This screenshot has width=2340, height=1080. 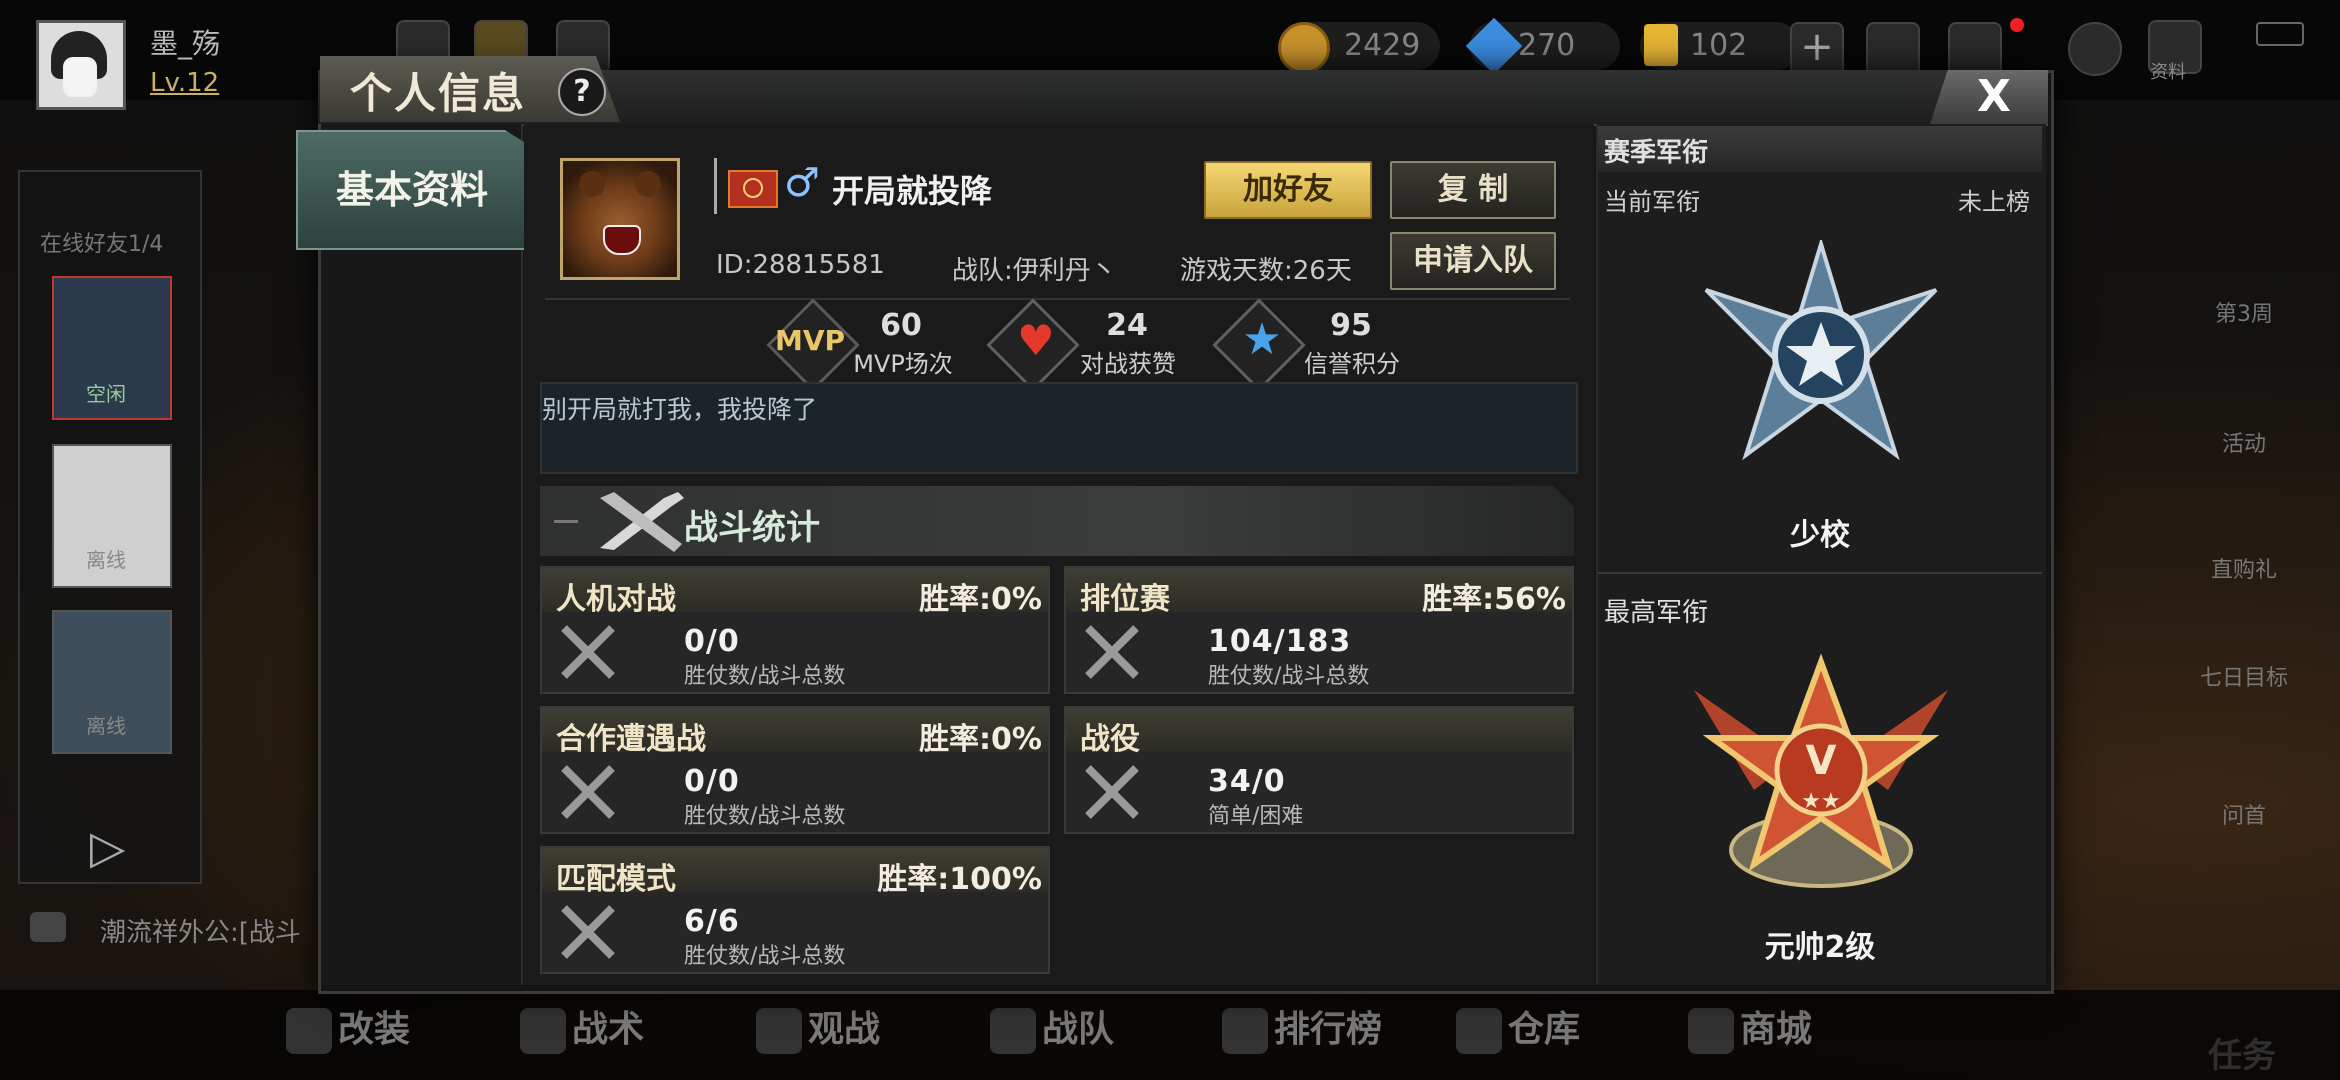 I want to click on stat-box-title: 匹配模式, so click(x=616, y=879).